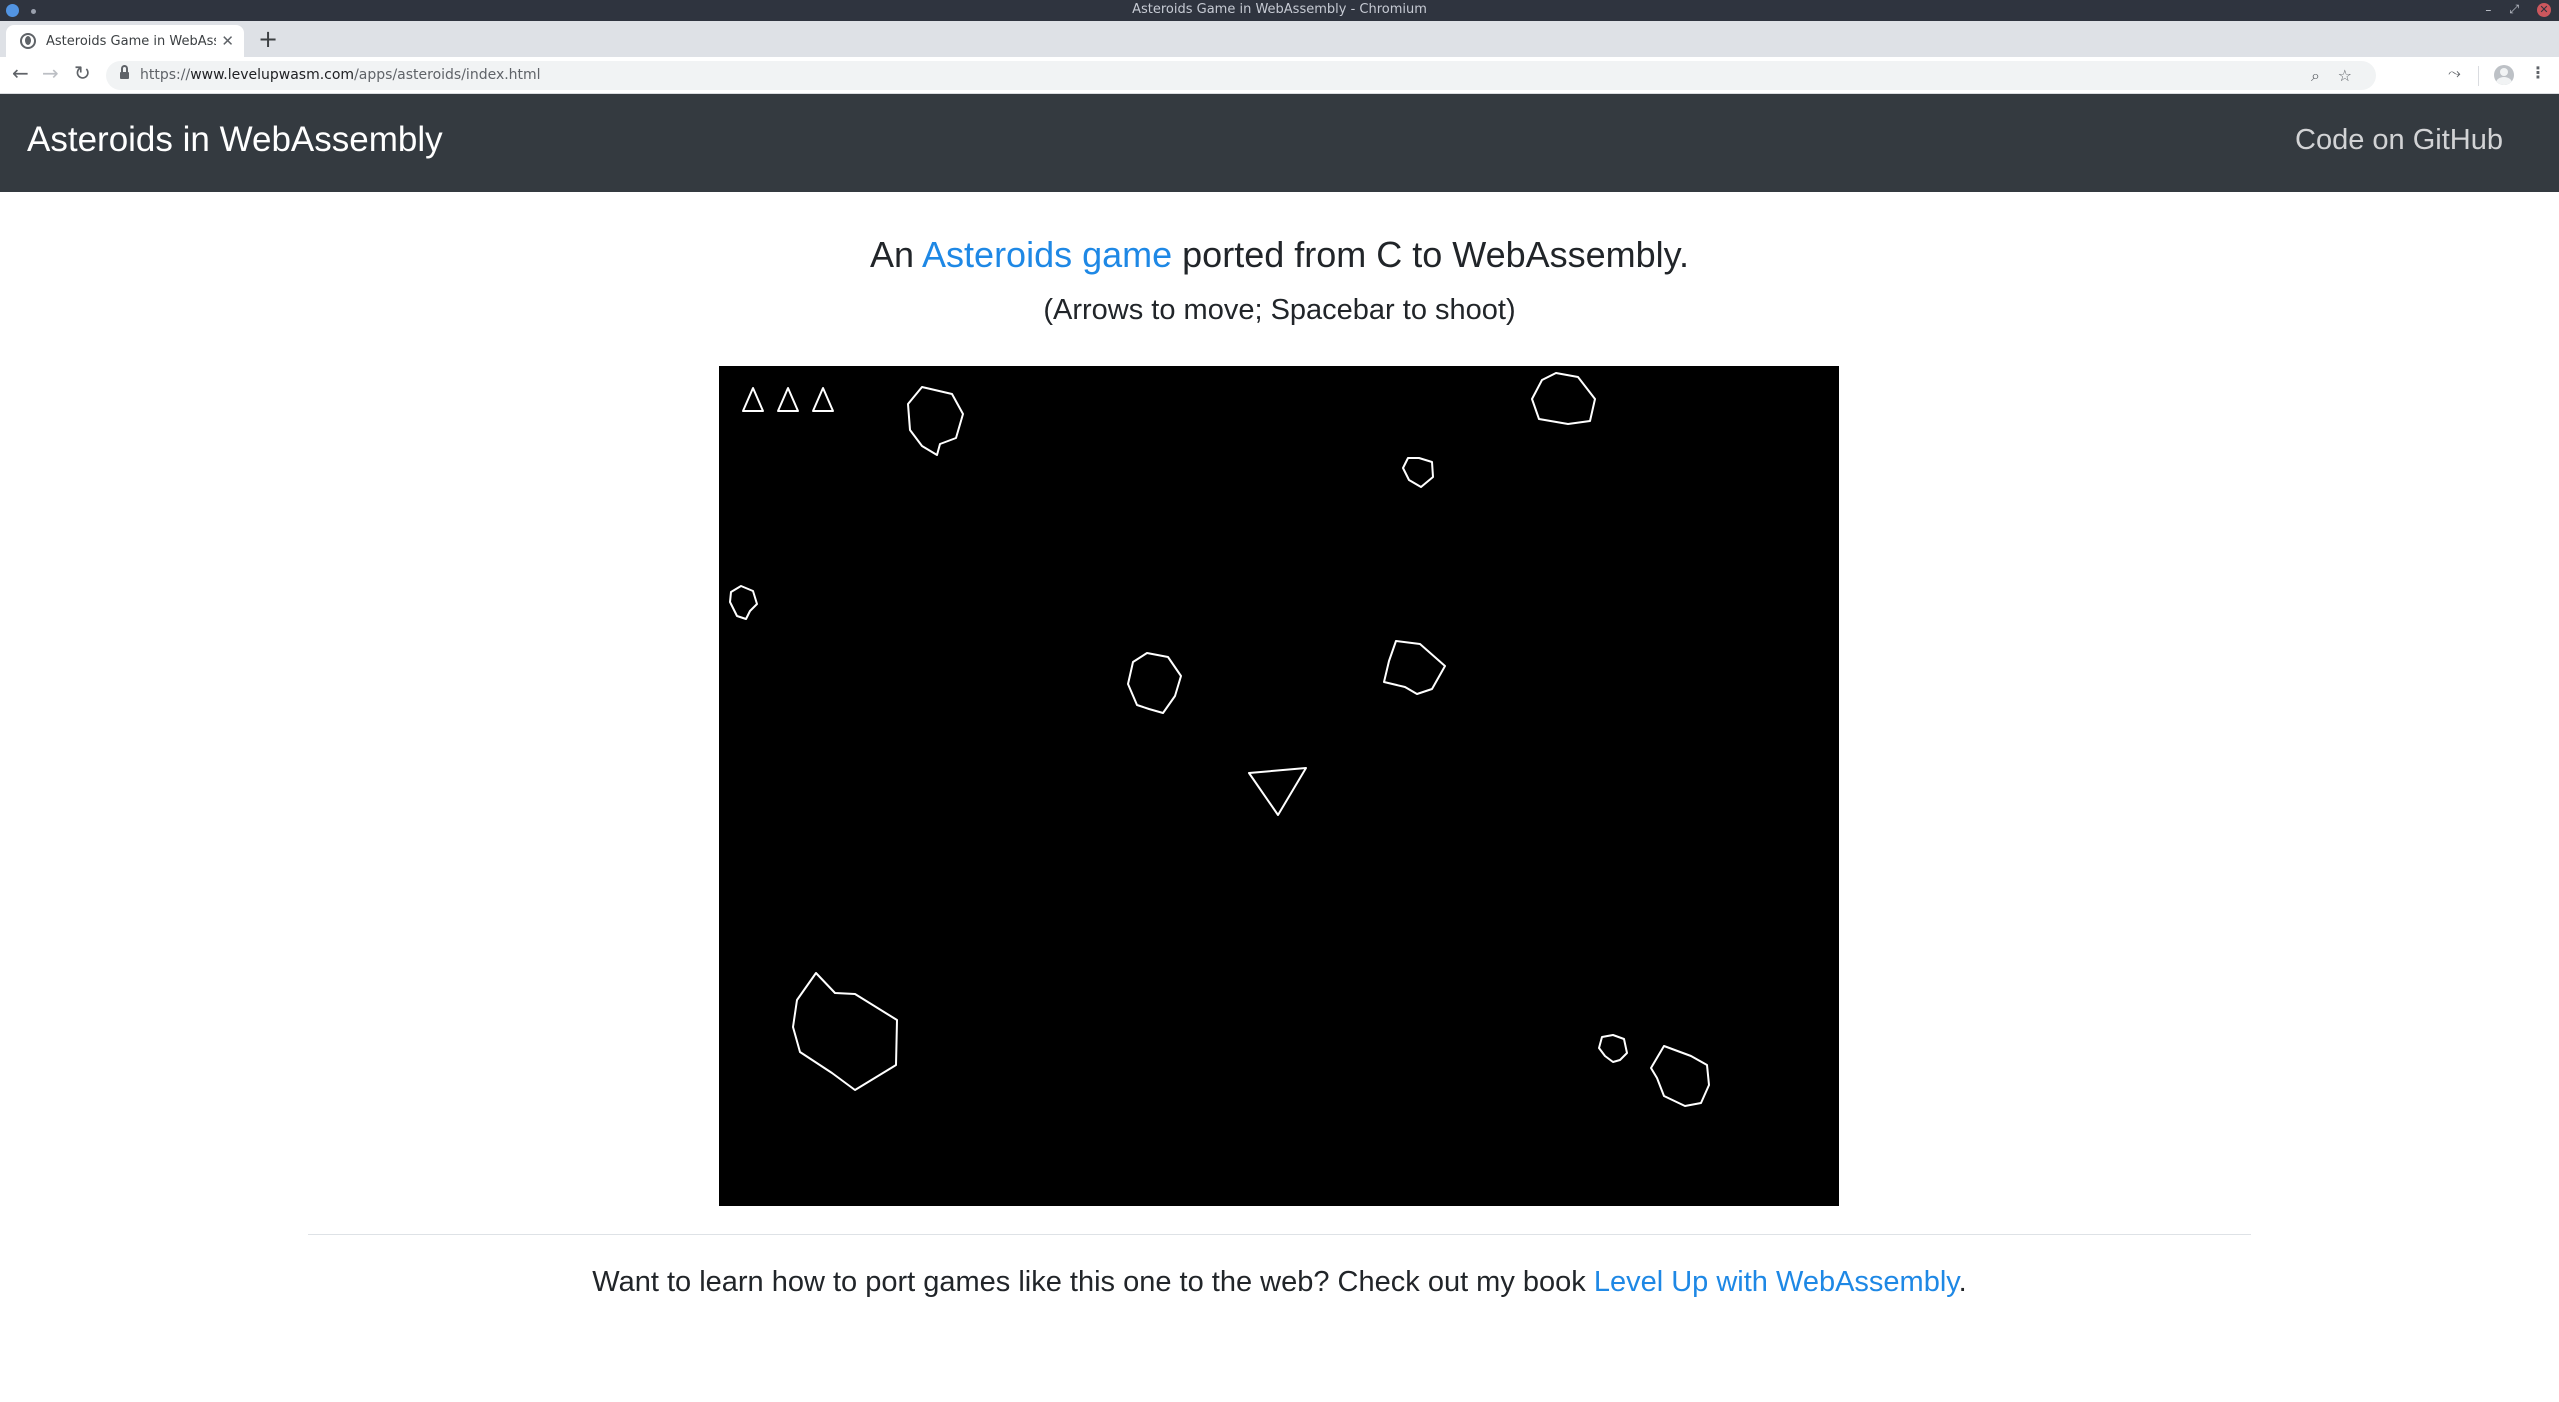 This screenshot has height=1402, width=2559. What do you see at coordinates (2538, 72) in the screenshot?
I see `menu-icon: ⋮` at bounding box center [2538, 72].